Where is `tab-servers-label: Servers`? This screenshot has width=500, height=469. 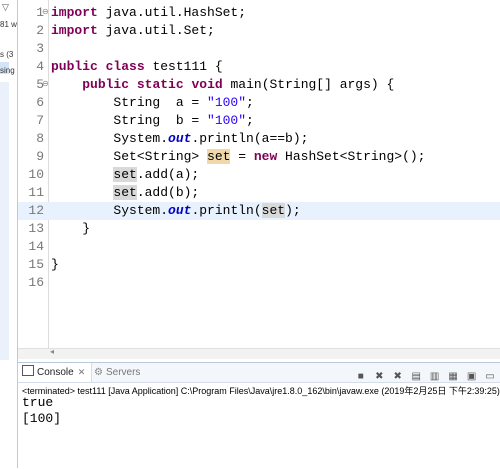
tab-servers-label: Servers is located at coordinates (123, 372).